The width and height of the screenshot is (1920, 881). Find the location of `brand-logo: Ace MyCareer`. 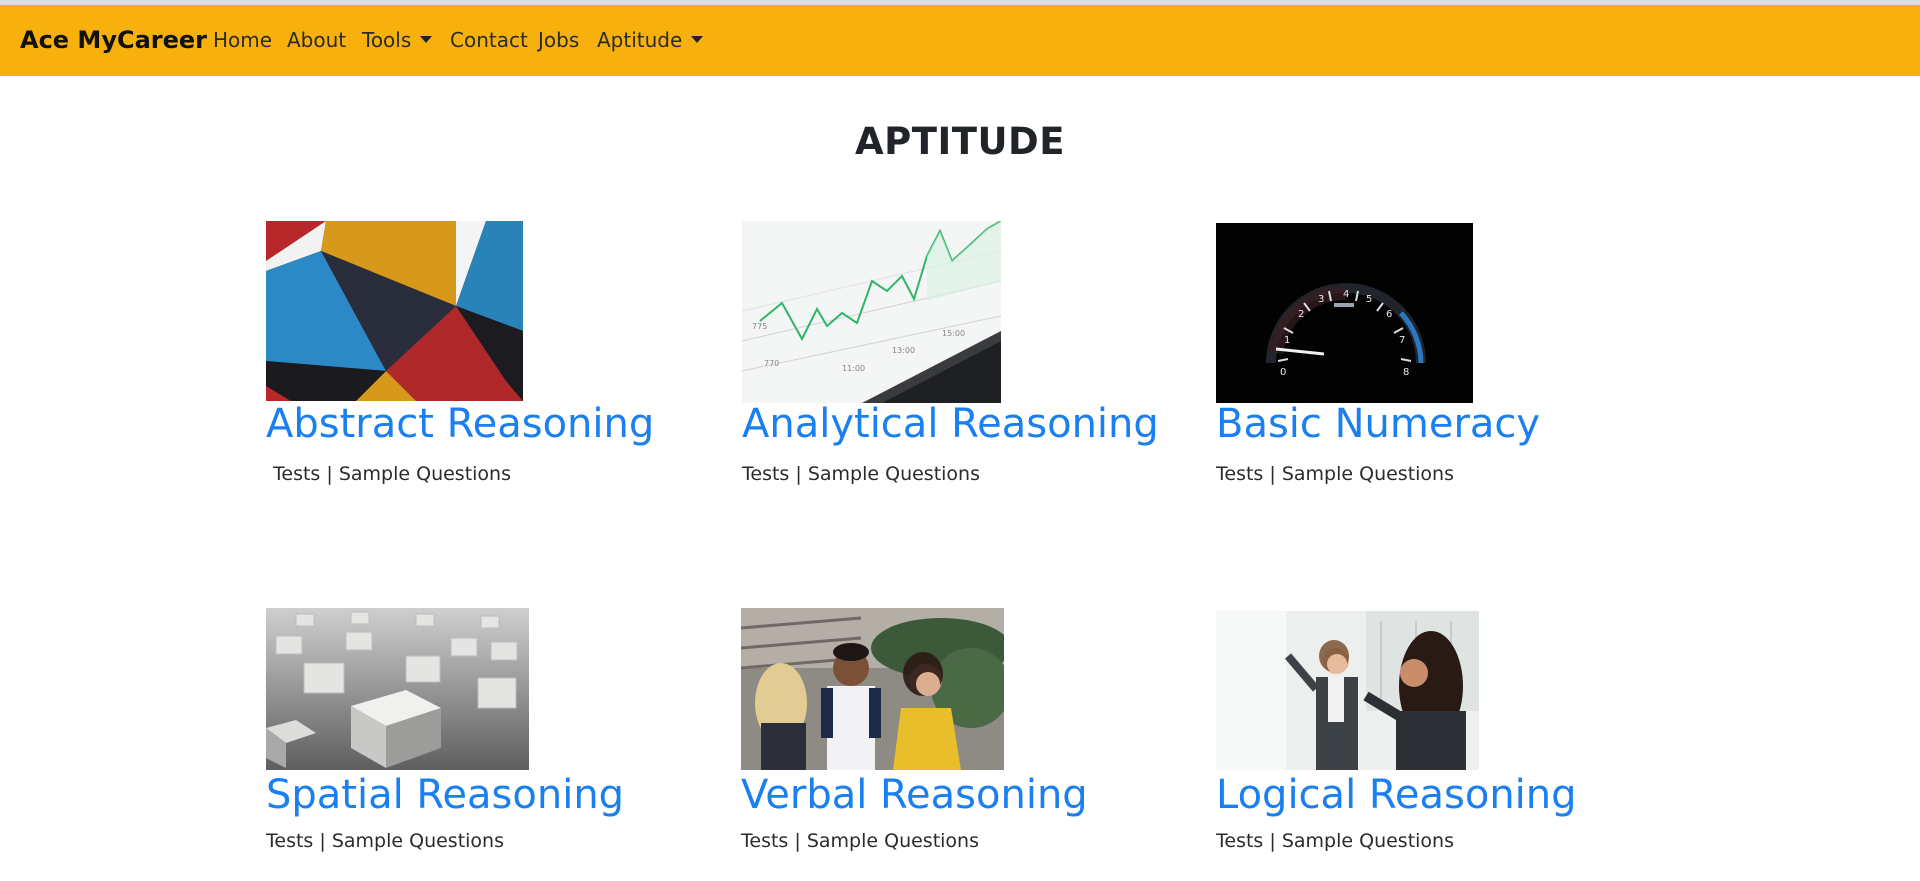

brand-logo: Ace MyCareer is located at coordinates (113, 40).